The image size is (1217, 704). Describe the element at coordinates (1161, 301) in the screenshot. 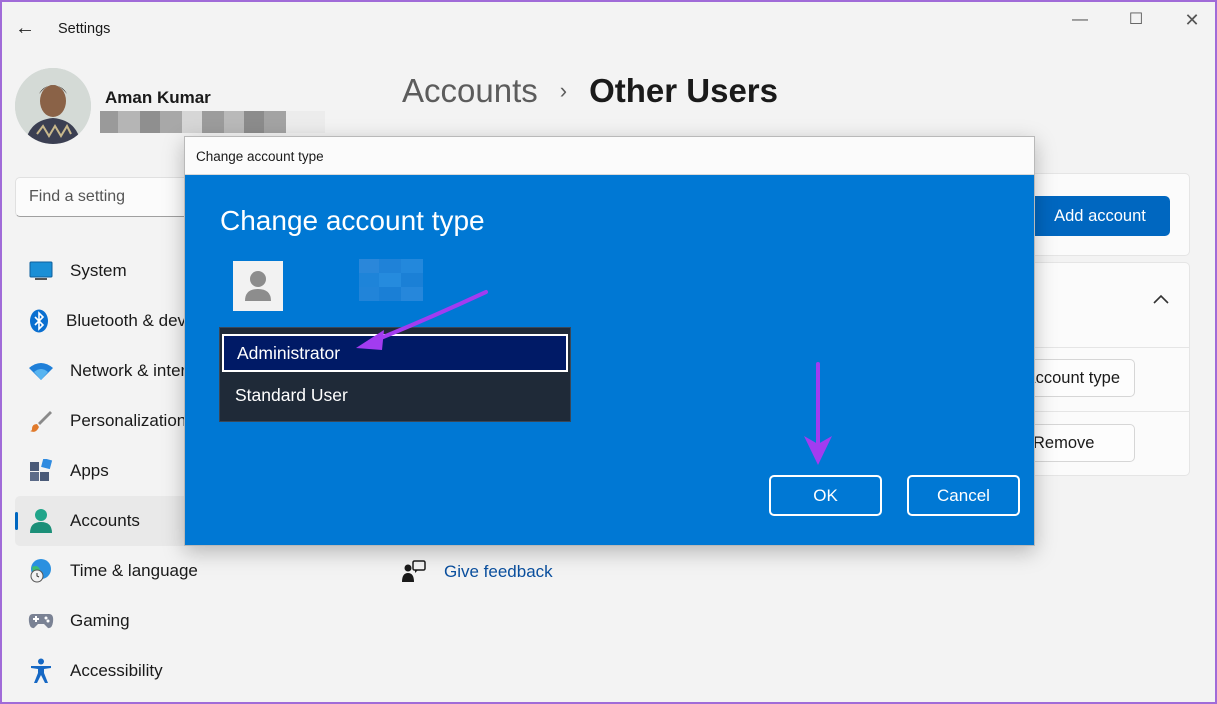

I see `chevron-up-icon` at that location.